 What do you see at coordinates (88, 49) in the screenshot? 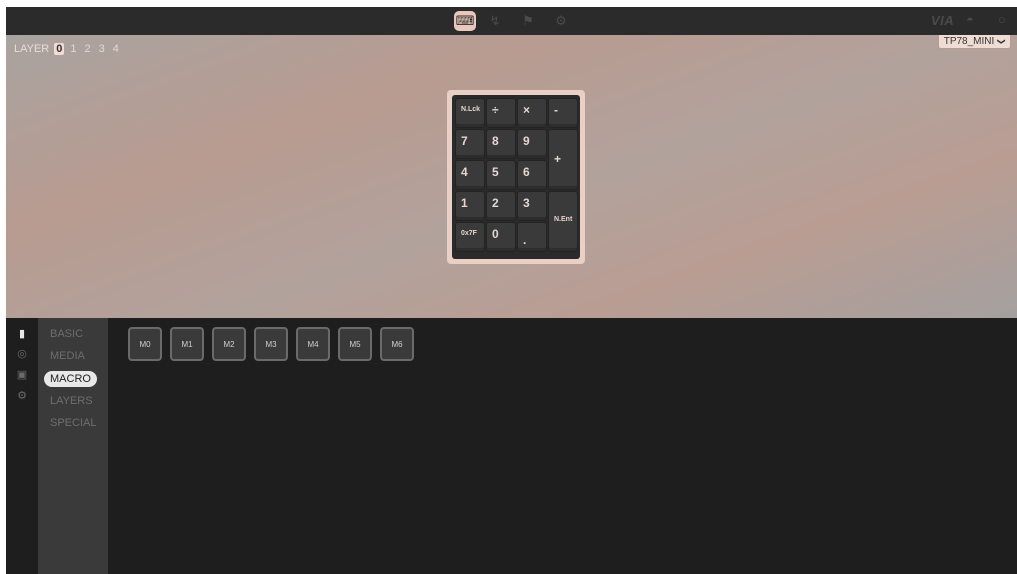
I see `layer-2-button: 2` at bounding box center [88, 49].